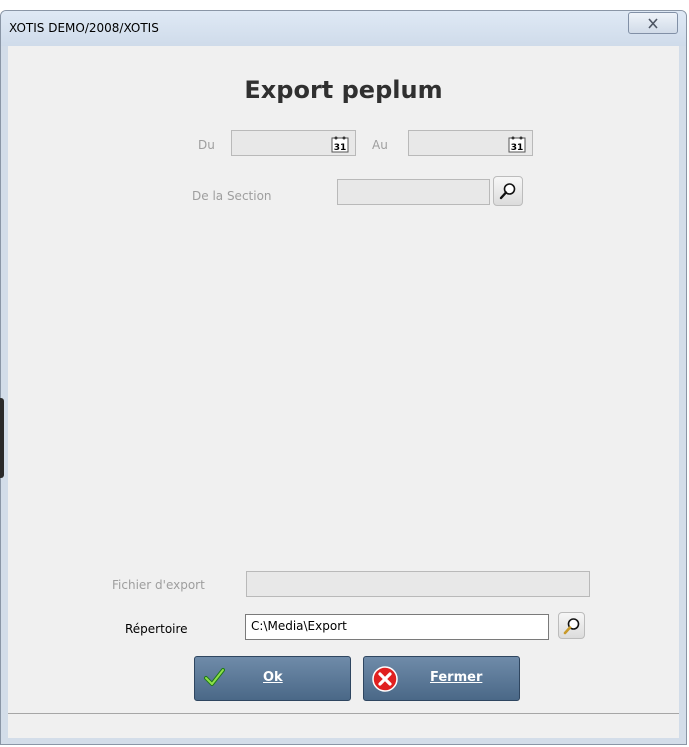 Image resolution: width=689 pixels, height=747 pixels. I want to click on du-date-field: 31, so click(293, 143).